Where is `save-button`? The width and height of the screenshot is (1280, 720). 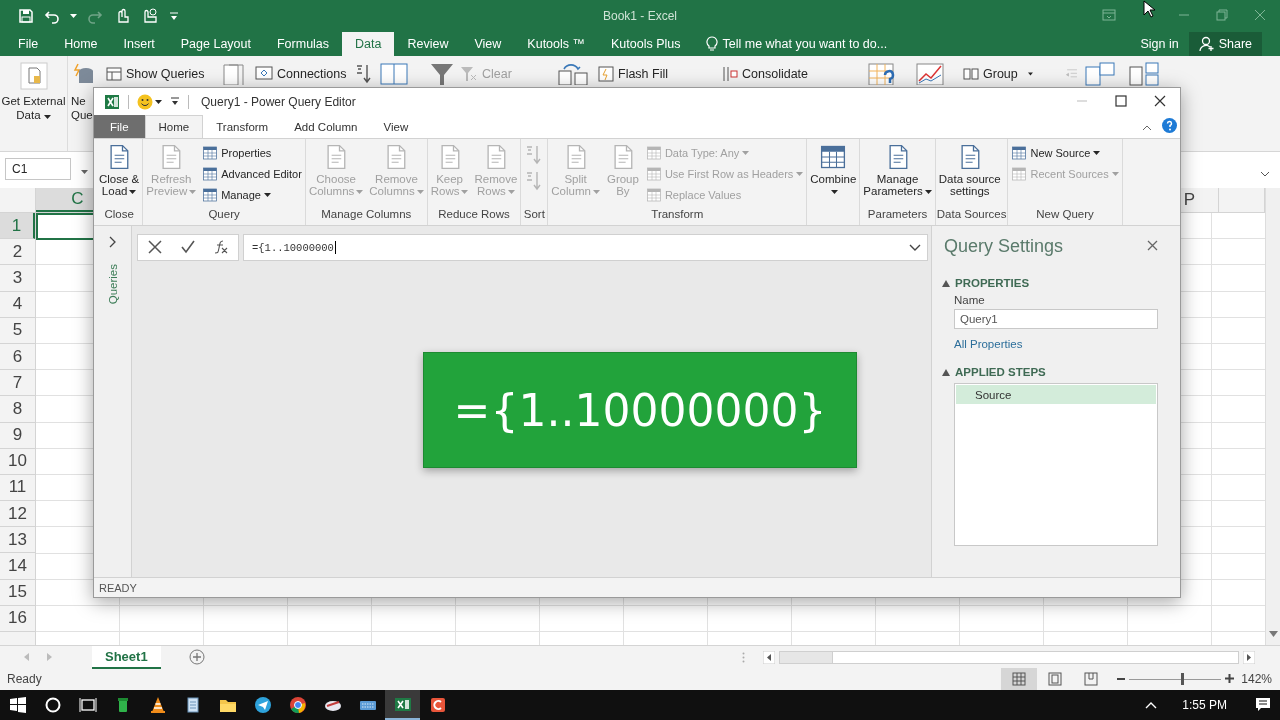 save-button is located at coordinates (26, 16).